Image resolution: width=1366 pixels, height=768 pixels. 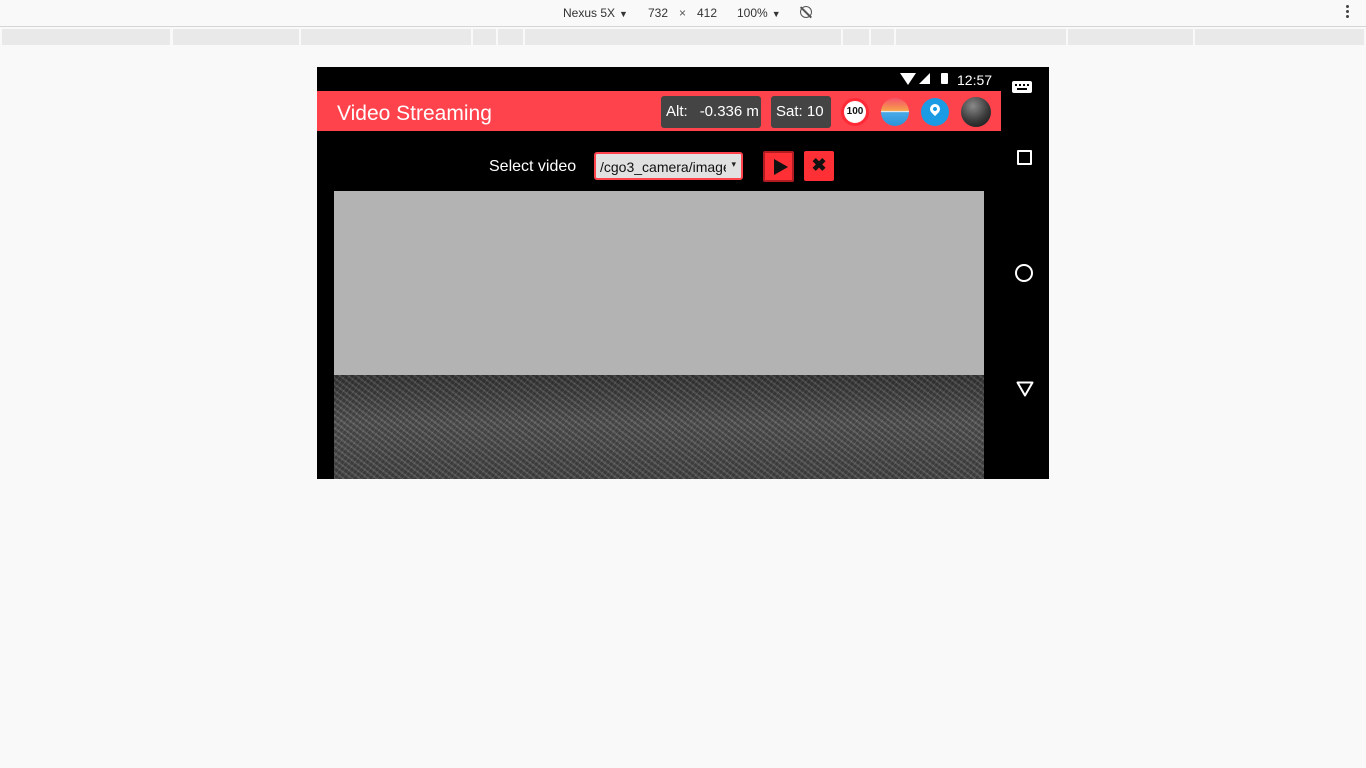 I want to click on android-nav-bar, so click(x=1025, y=273).